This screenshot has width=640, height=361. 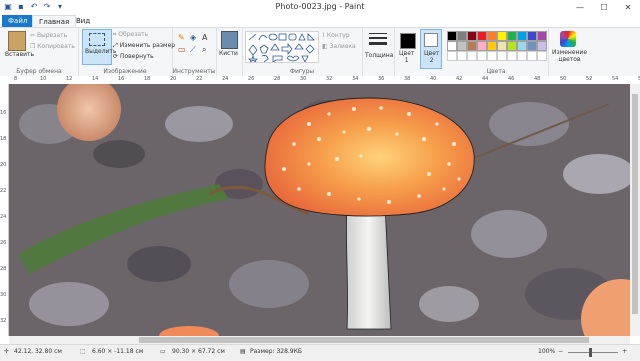 What do you see at coordinates (302, 71) in the screenshot?
I see `shapes-group-label: Фигуры` at bounding box center [302, 71].